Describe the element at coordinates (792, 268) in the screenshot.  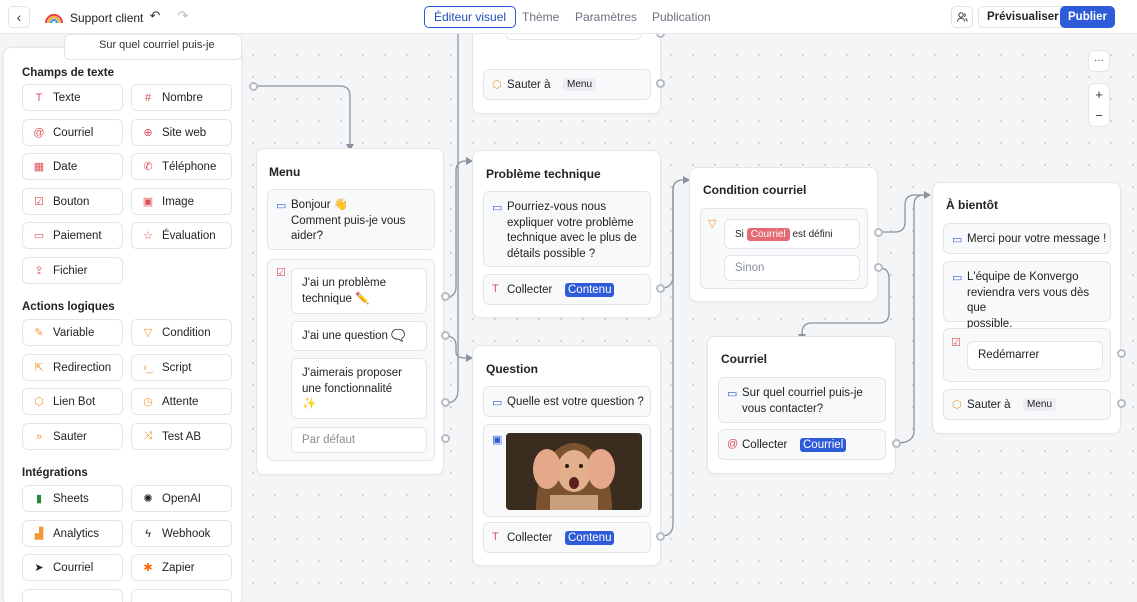
I see `condition-else: Sinon` at that location.